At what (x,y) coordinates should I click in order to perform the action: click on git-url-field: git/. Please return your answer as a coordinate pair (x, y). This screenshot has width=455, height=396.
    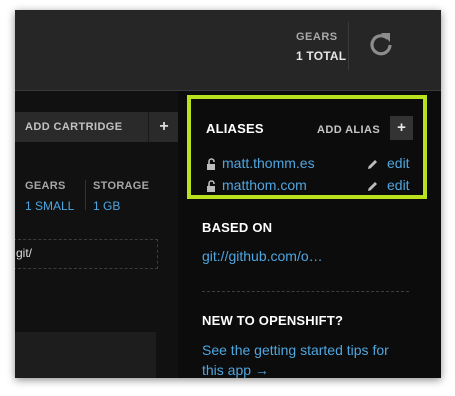
    Looking at the image, I should click on (86, 254).